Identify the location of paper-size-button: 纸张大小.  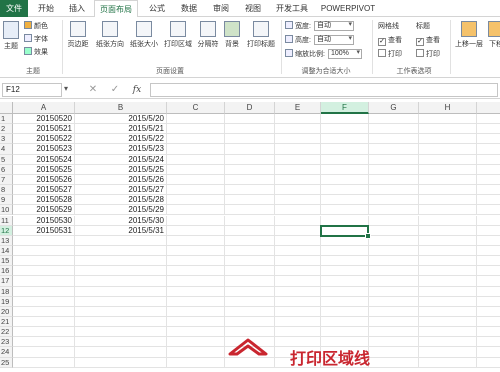
(144, 35).